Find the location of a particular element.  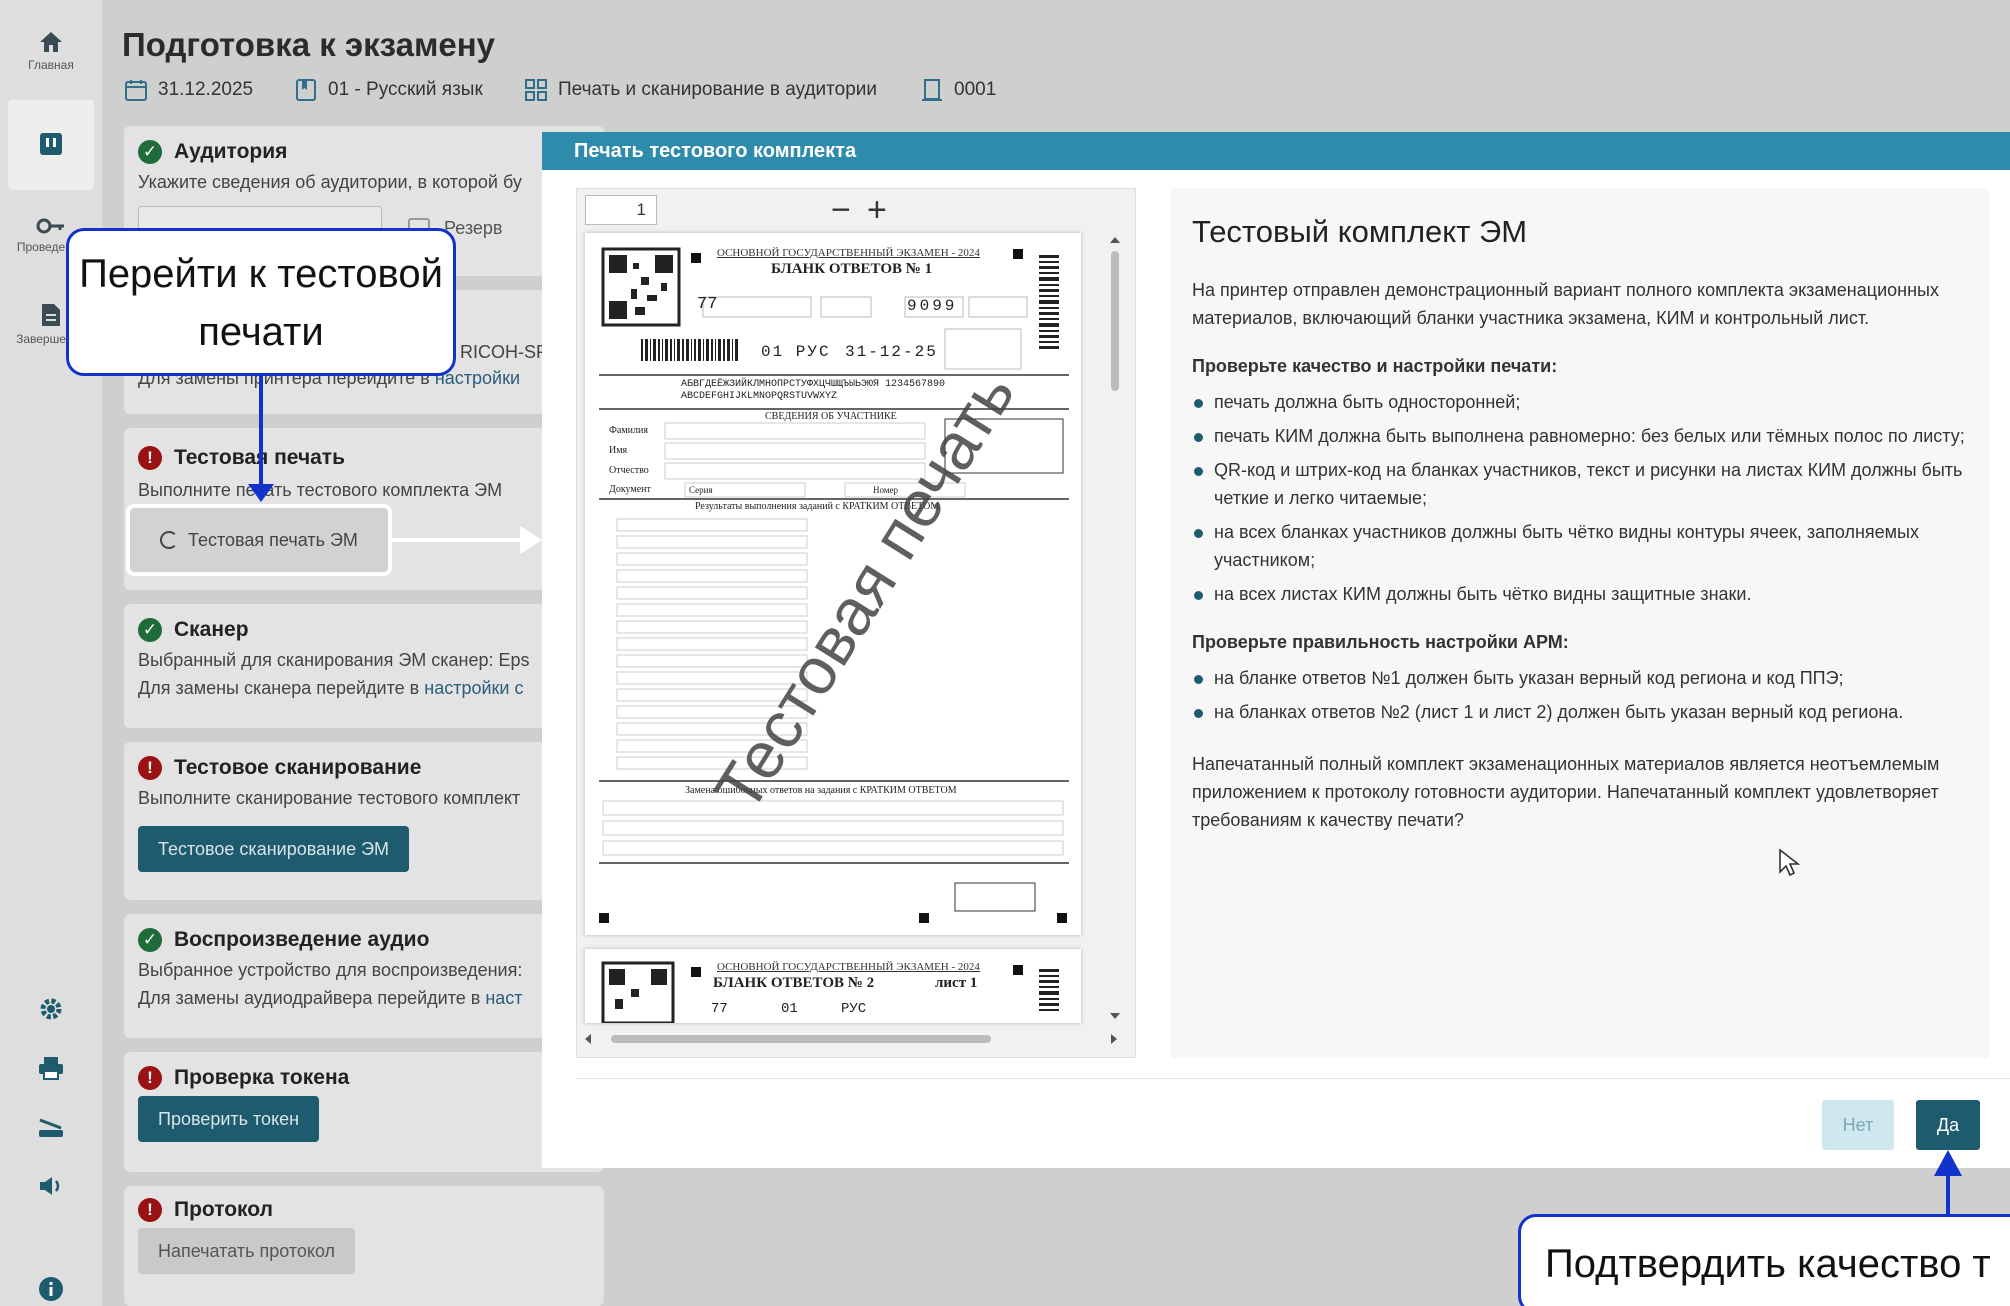

callout-go-to-test-print: Перейти к тестовой печати is located at coordinates (261, 302).